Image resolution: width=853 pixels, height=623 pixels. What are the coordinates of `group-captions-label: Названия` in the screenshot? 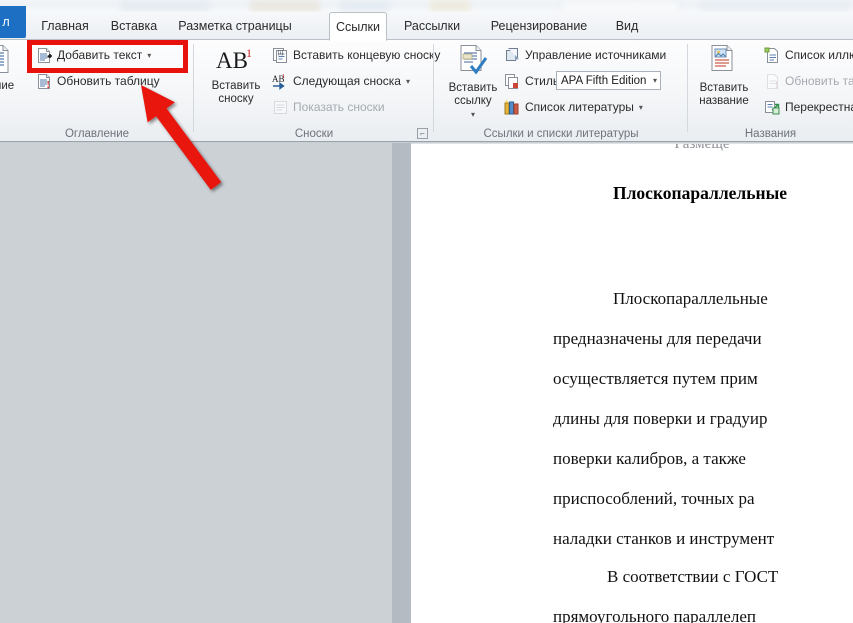 It's located at (770, 134).